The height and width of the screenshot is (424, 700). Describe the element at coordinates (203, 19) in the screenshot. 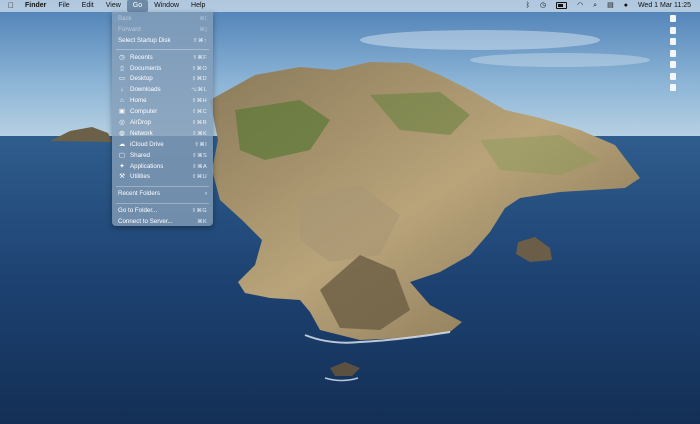

I see `menu-item-shortcut: ⌘[` at that location.